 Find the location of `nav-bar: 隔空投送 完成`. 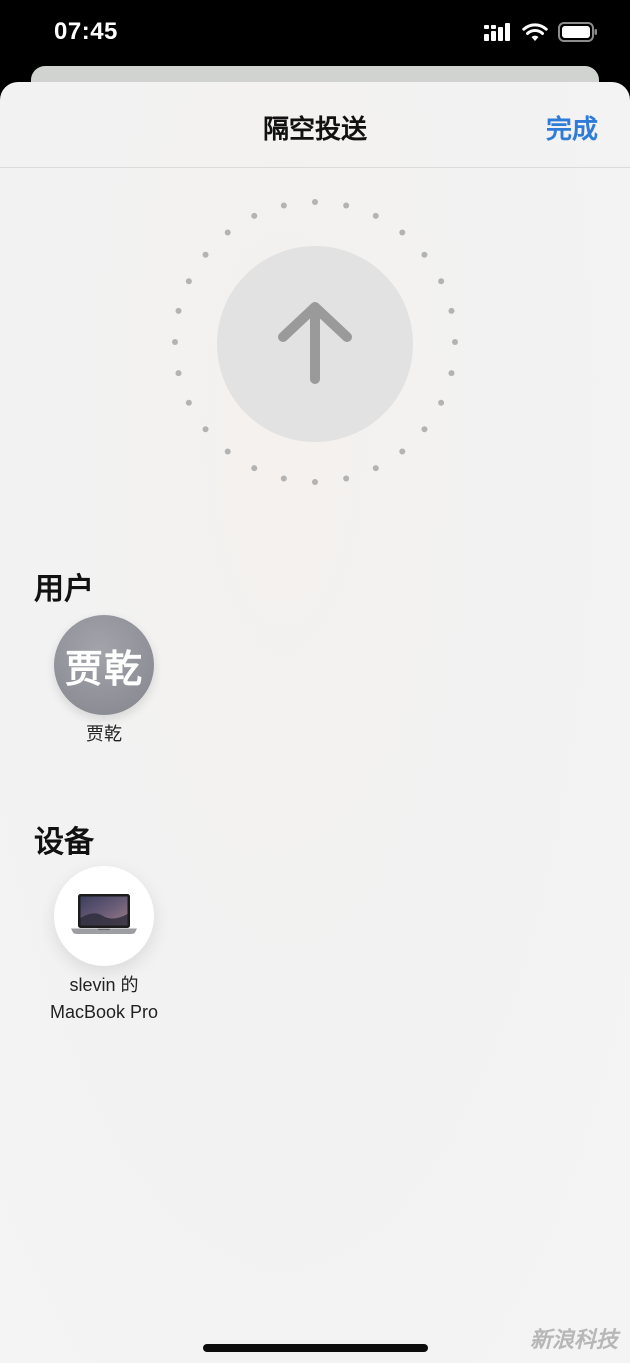

nav-bar: 隔空投送 完成 is located at coordinates (315, 125).